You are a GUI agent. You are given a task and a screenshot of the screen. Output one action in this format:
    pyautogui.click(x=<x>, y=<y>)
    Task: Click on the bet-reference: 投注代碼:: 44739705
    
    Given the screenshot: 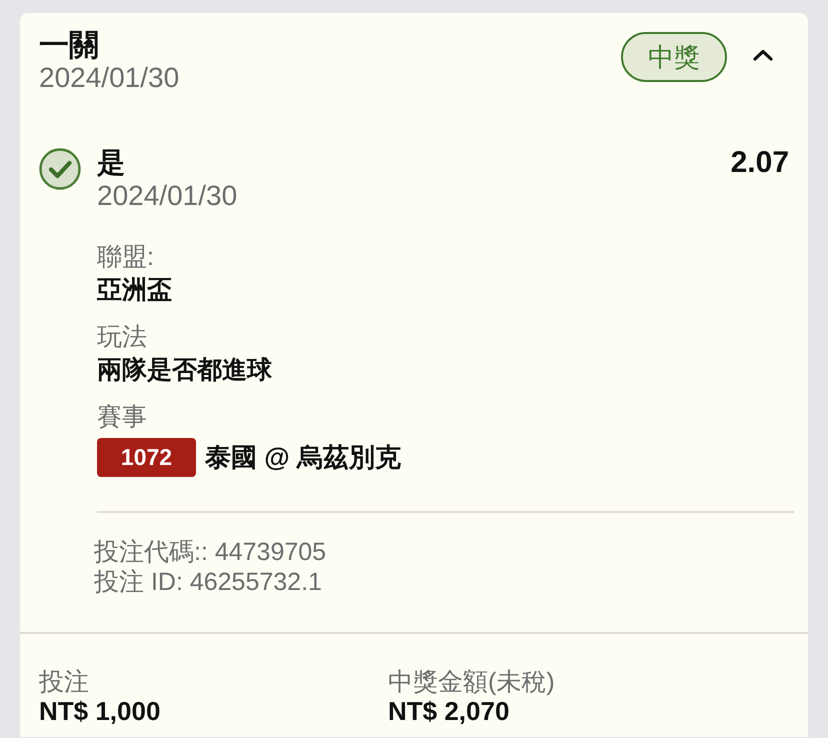 What is the action you would take?
    pyautogui.click(x=211, y=552)
    